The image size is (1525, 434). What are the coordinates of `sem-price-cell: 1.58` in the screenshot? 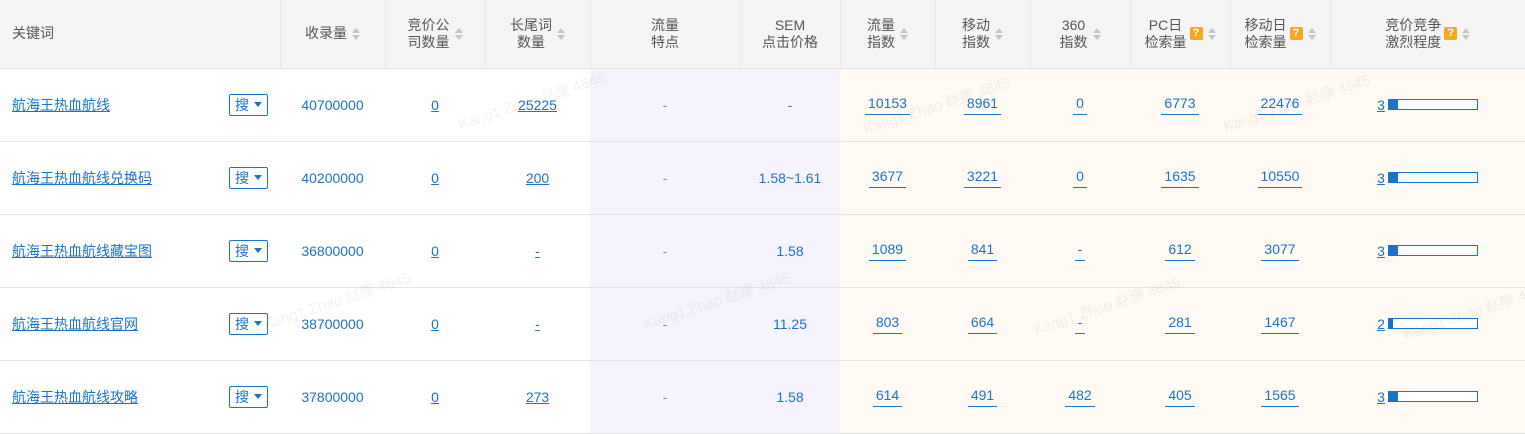 It's located at (790, 397).